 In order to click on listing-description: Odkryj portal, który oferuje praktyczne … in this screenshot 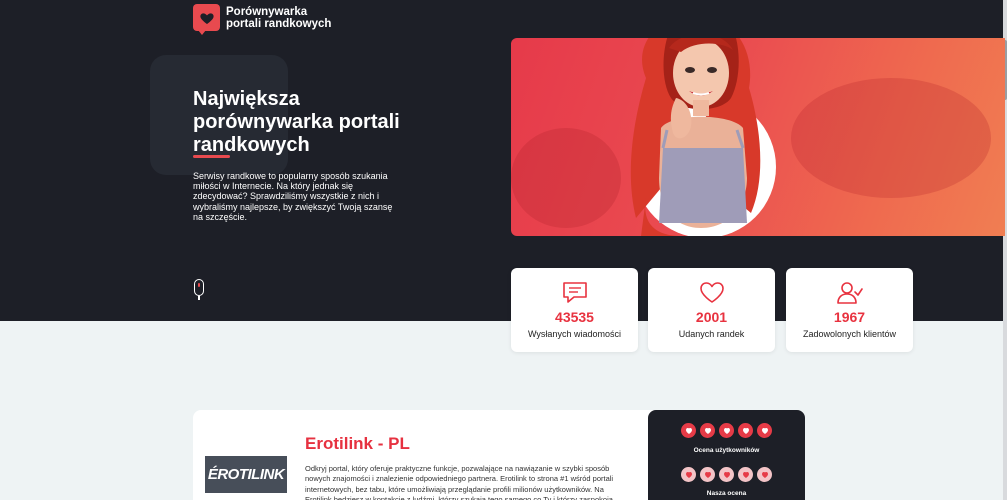, I will do `click(459, 482)`.